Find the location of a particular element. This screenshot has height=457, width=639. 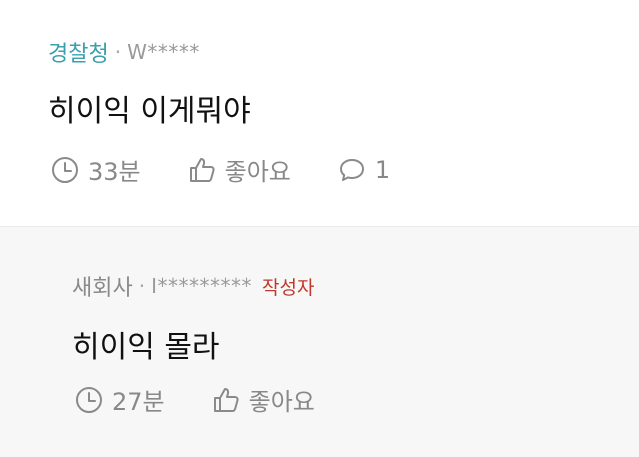

author-id: W***** is located at coordinates (163, 52).